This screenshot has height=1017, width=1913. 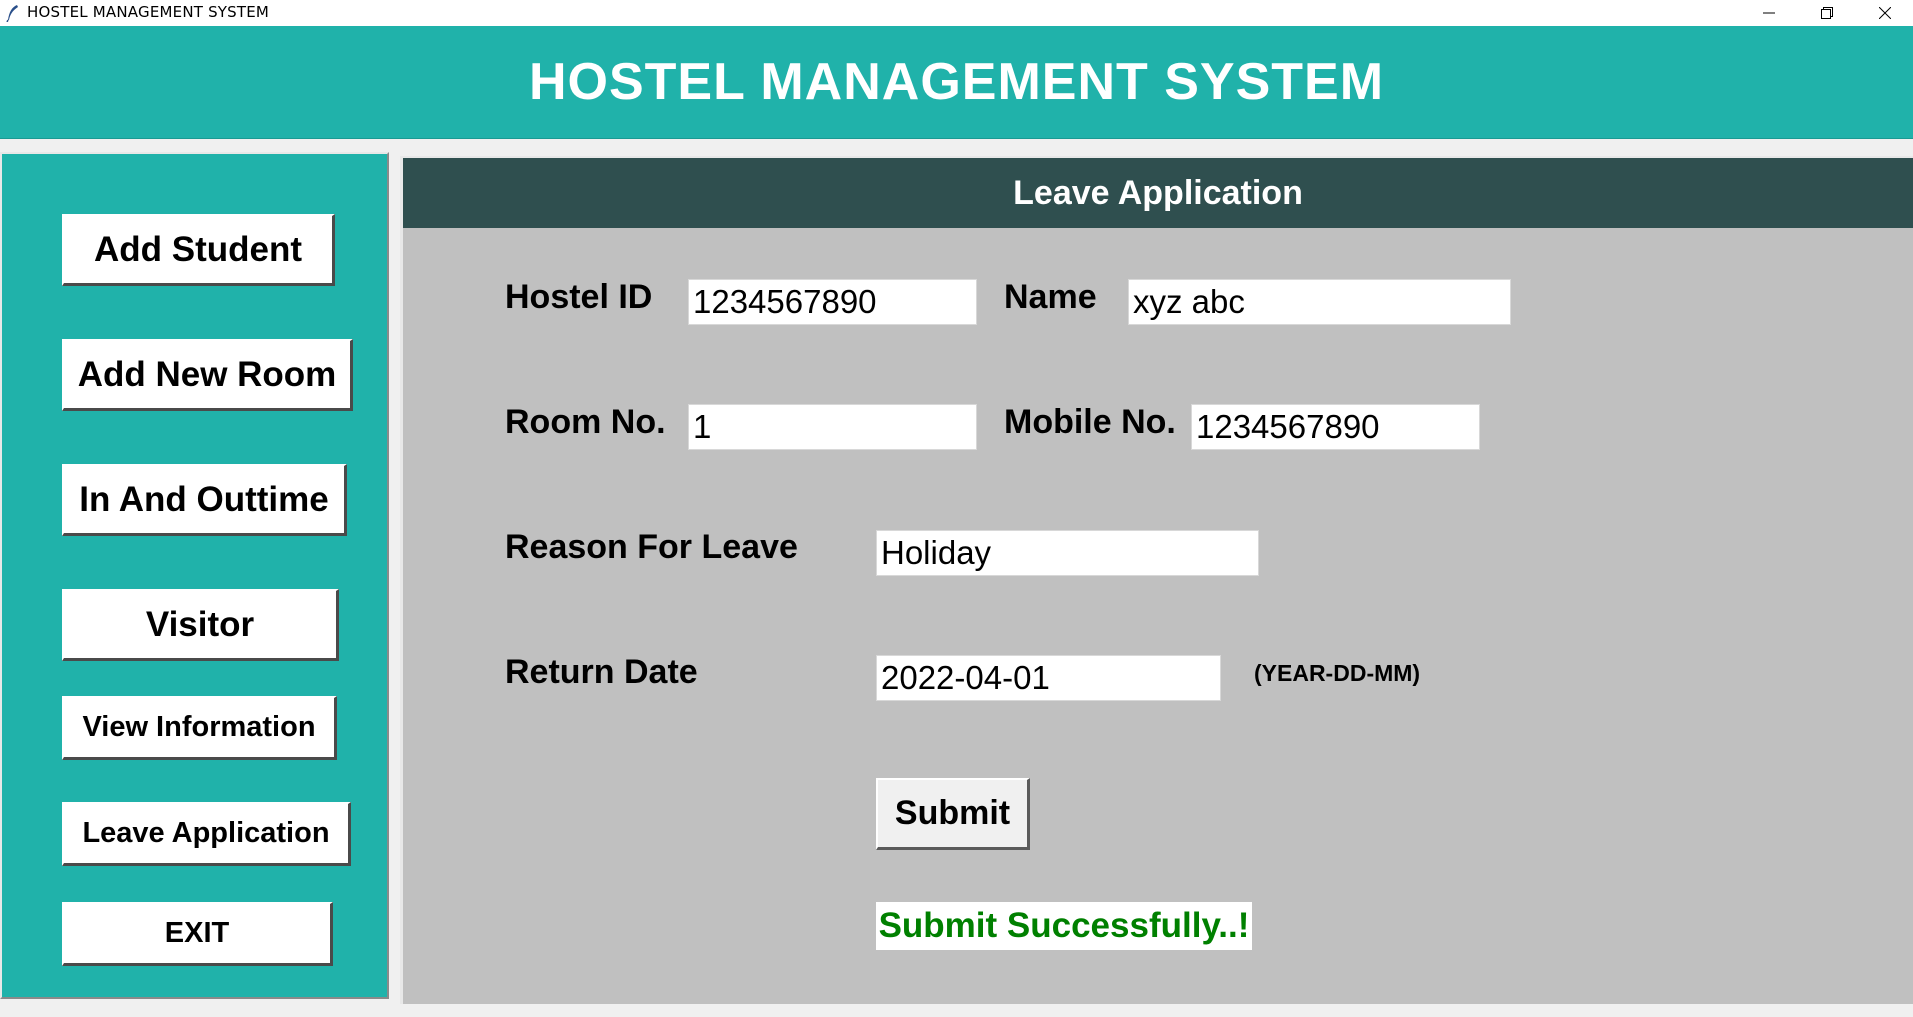 I want to click on return-date-label: Return Date, so click(x=601, y=672).